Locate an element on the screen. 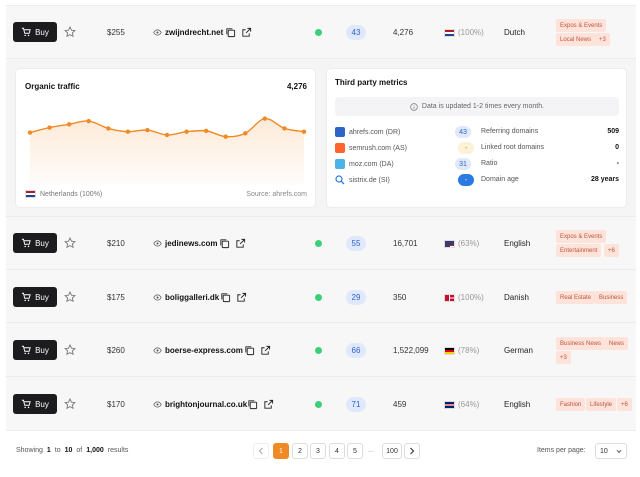 This screenshot has height=477, width=640. domain-link: boliggalleri.dk is located at coordinates (186, 297).